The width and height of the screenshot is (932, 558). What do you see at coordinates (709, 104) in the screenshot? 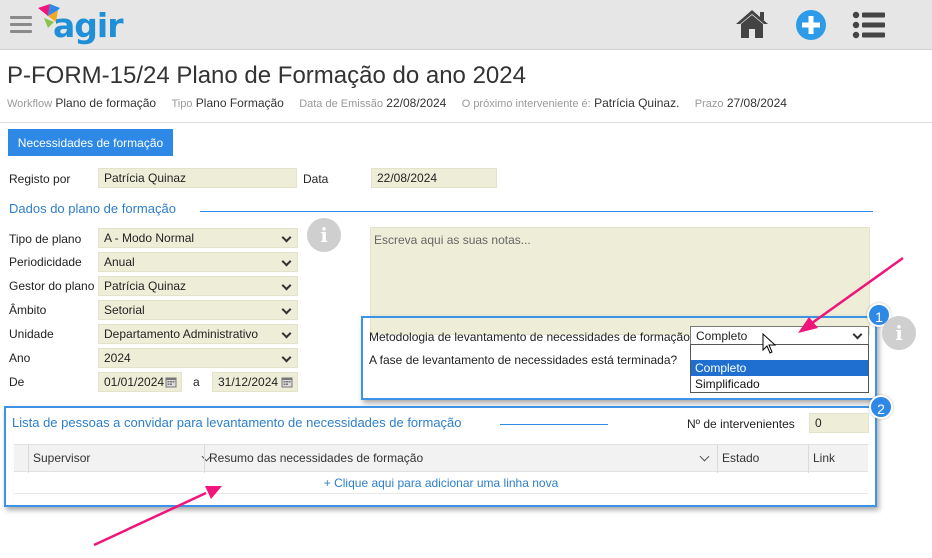
I see `meta-key-prazo: Prazo` at bounding box center [709, 104].